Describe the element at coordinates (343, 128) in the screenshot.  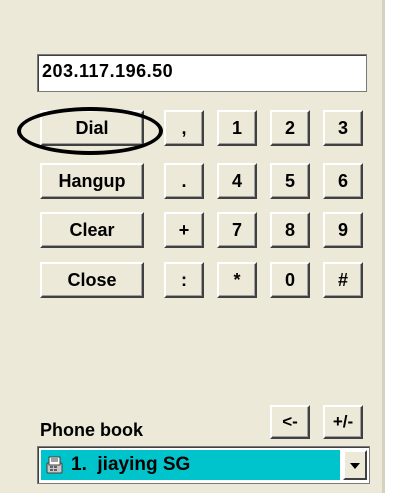
I see `key-3: 3` at that location.